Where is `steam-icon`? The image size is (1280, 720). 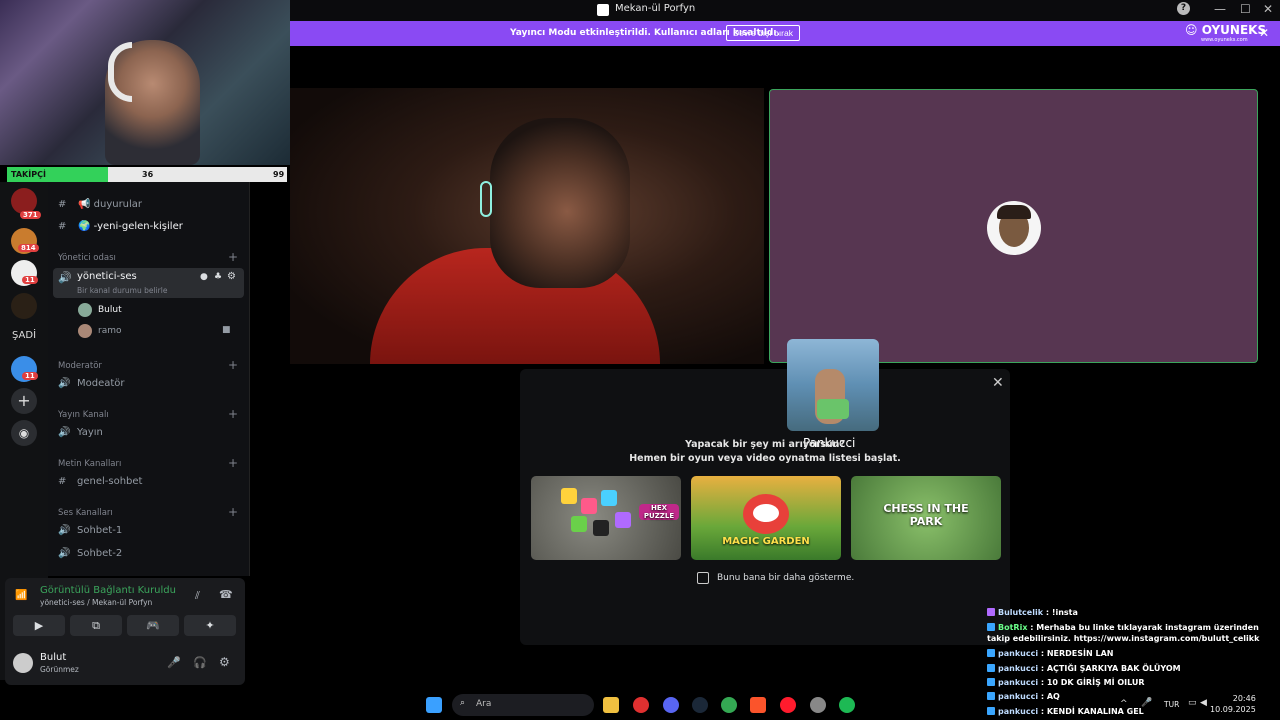
steam-icon is located at coordinates (700, 705).